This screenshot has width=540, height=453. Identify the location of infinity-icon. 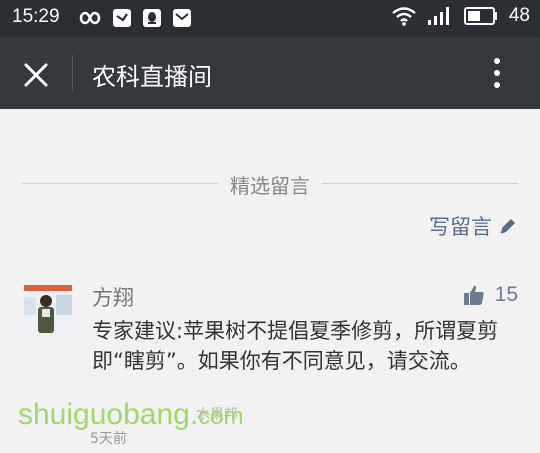
(90, 18).